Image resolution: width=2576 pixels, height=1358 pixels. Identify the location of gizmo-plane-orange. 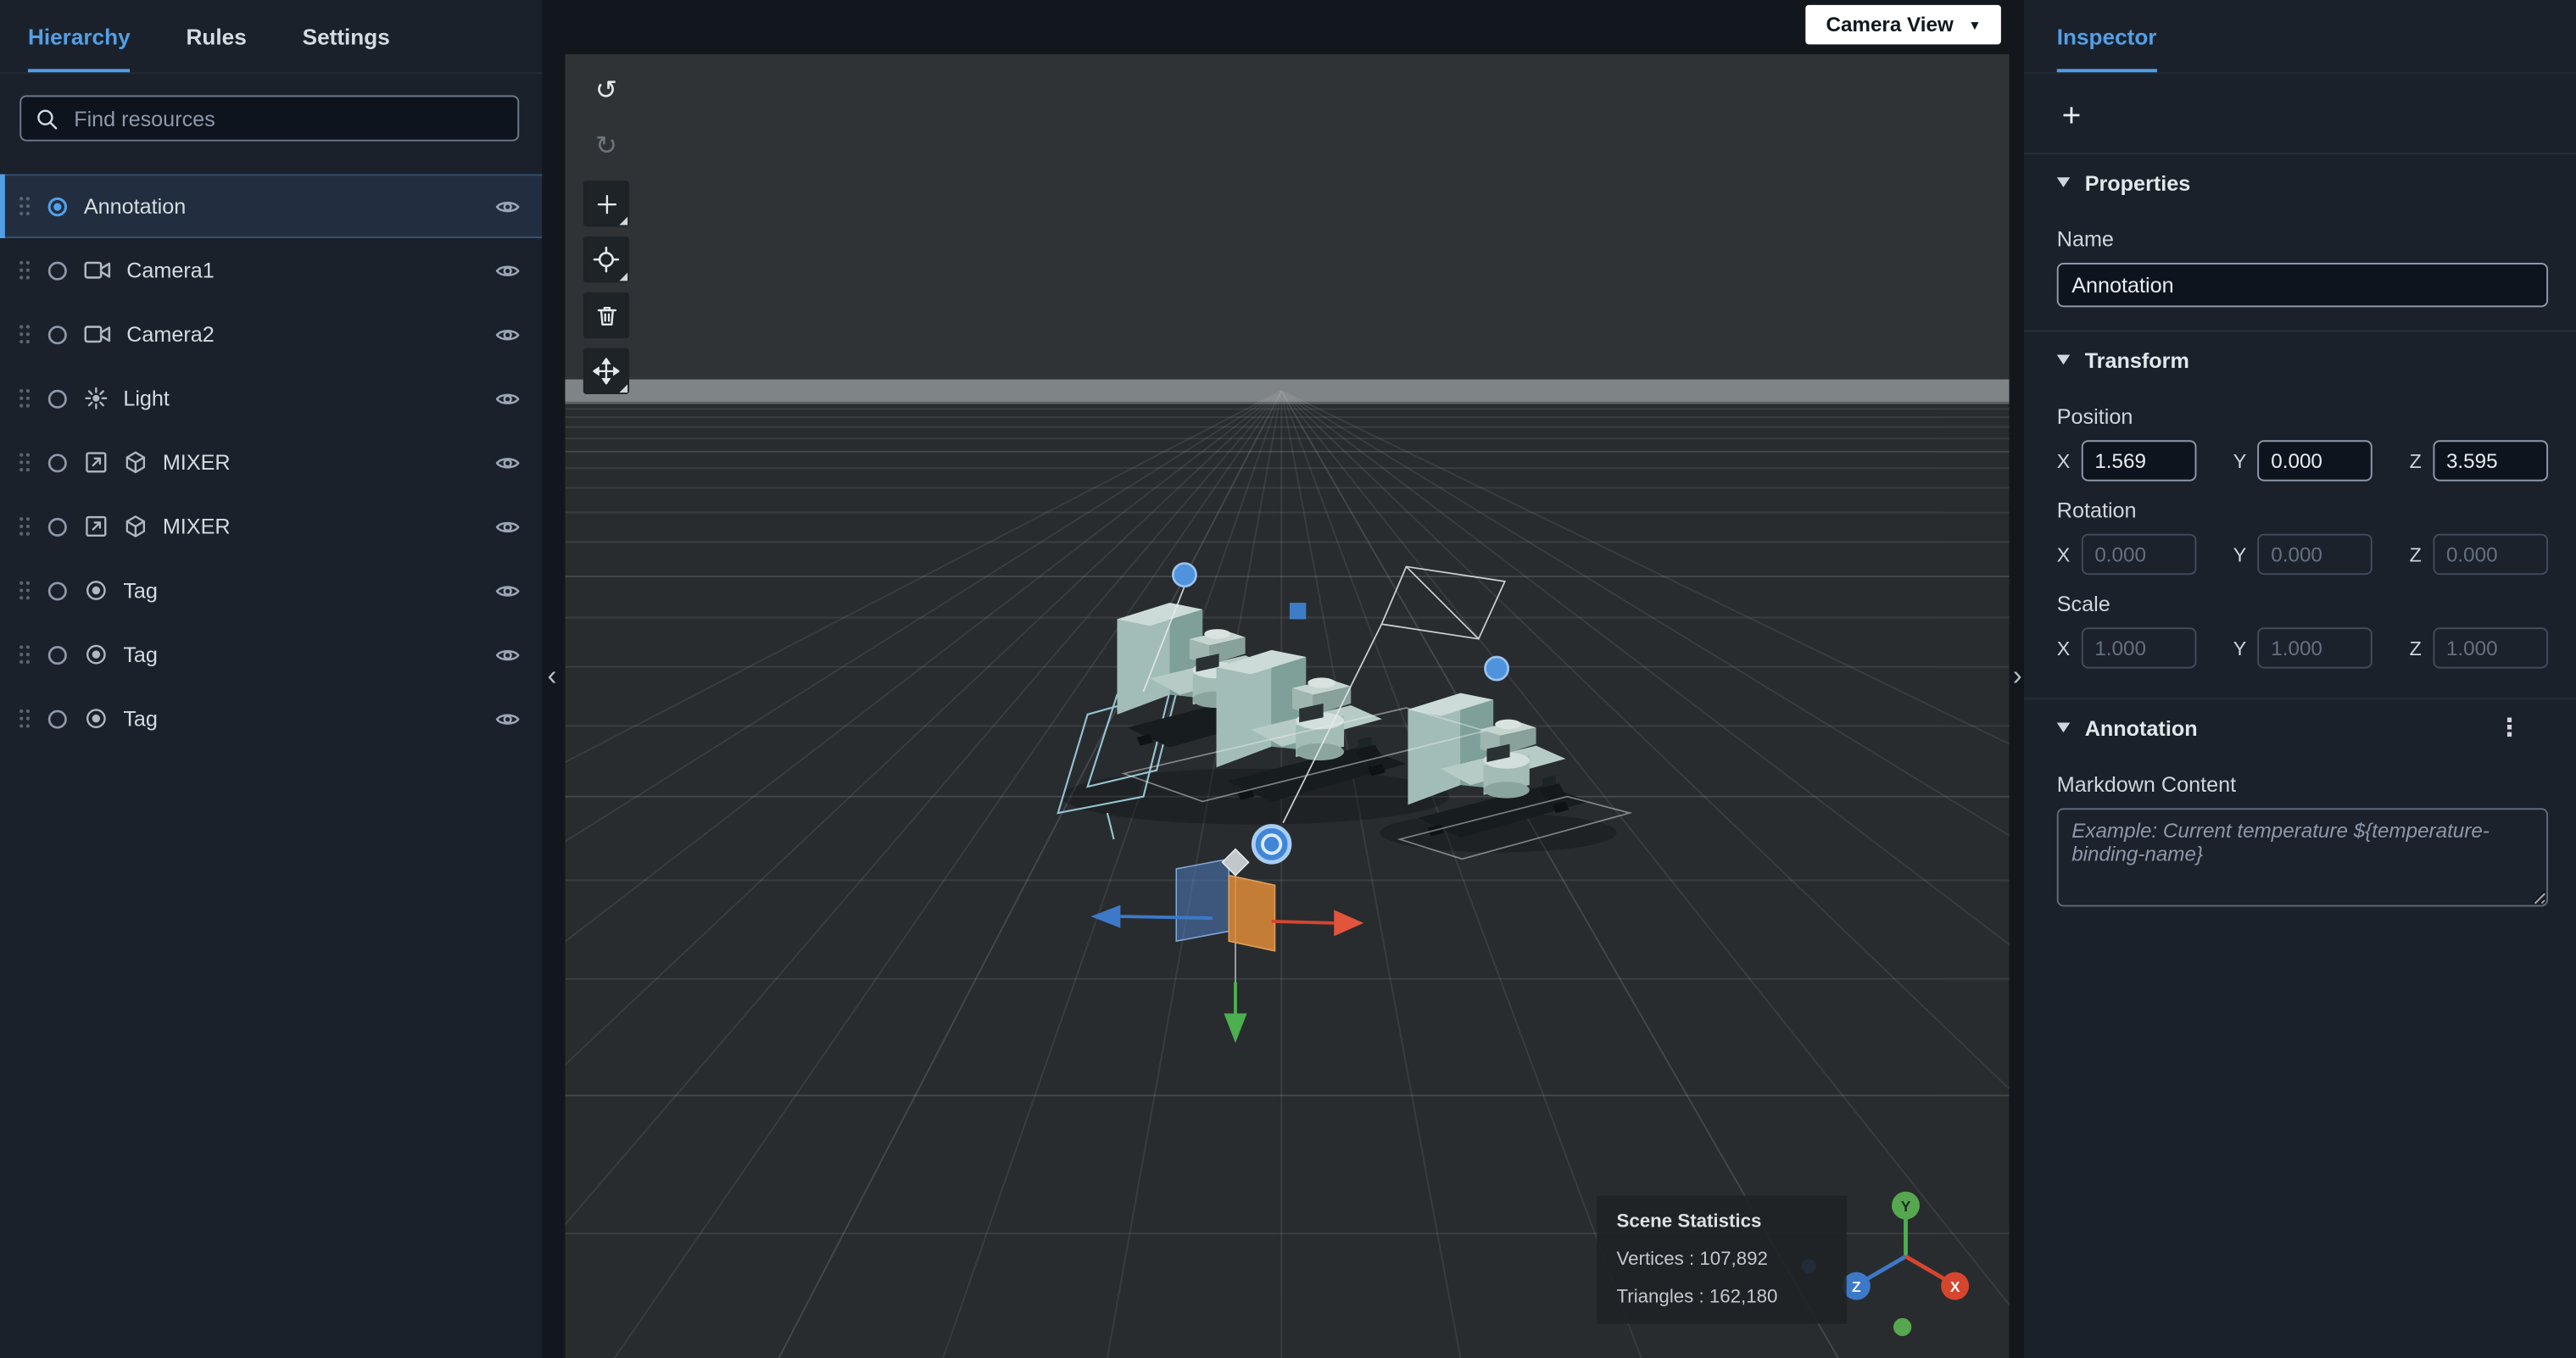
(1252, 913).